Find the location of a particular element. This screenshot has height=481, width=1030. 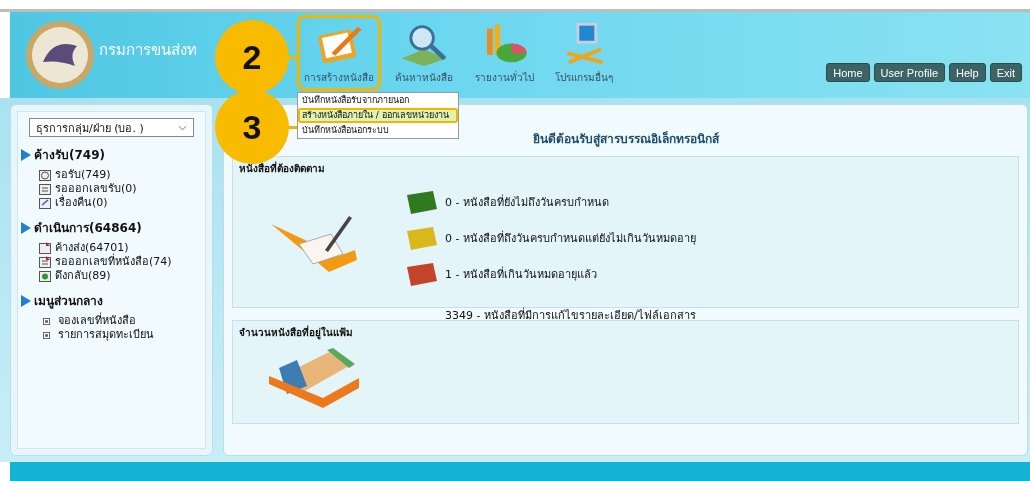

dropdown-item: บันทึกหนังสือนอกระบบ is located at coordinates (378, 130).